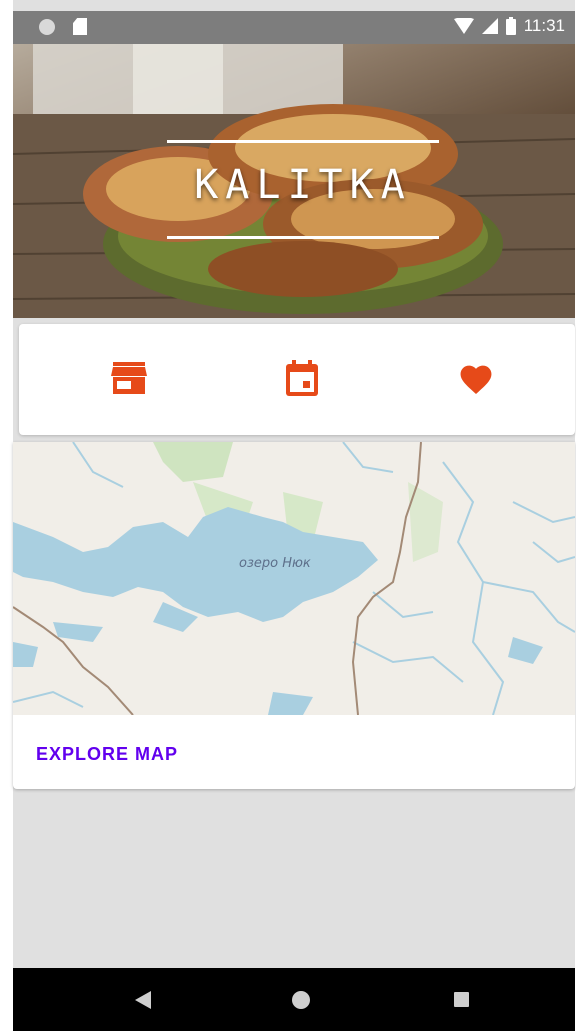 Image resolution: width=576 pixels, height=1031 pixels. I want to click on store-icon, so click(129, 378).